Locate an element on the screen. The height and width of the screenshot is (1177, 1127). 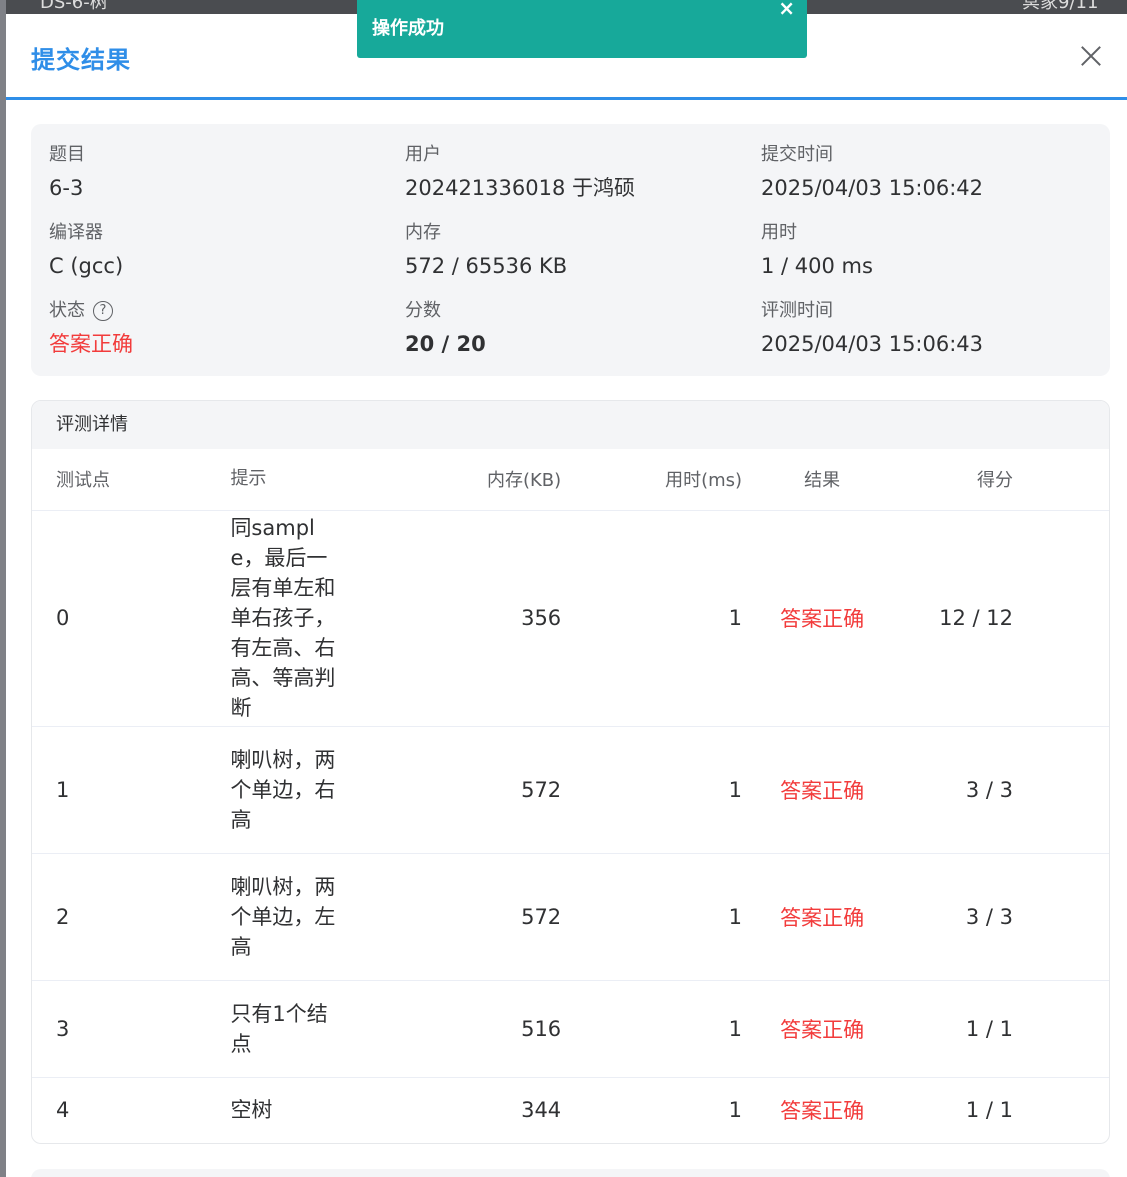
close-icon is located at coordinates (1091, 56).